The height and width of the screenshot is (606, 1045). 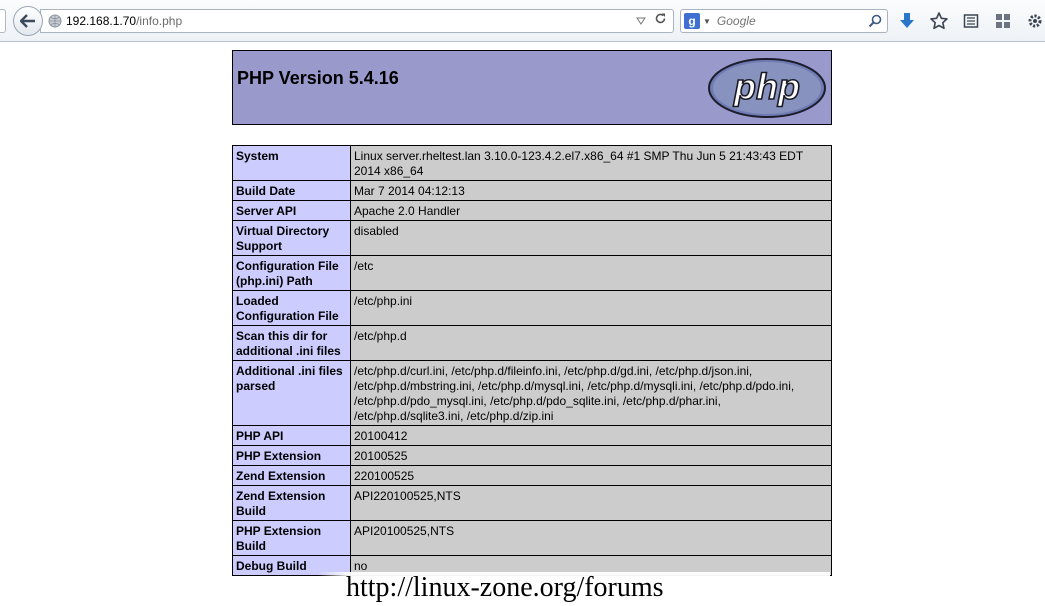 I want to click on row-key: System, so click(x=291, y=163).